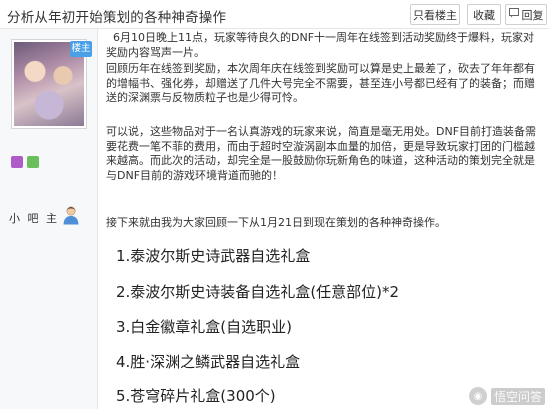  What do you see at coordinates (33, 162) in the screenshot?
I see `game-icon` at bounding box center [33, 162].